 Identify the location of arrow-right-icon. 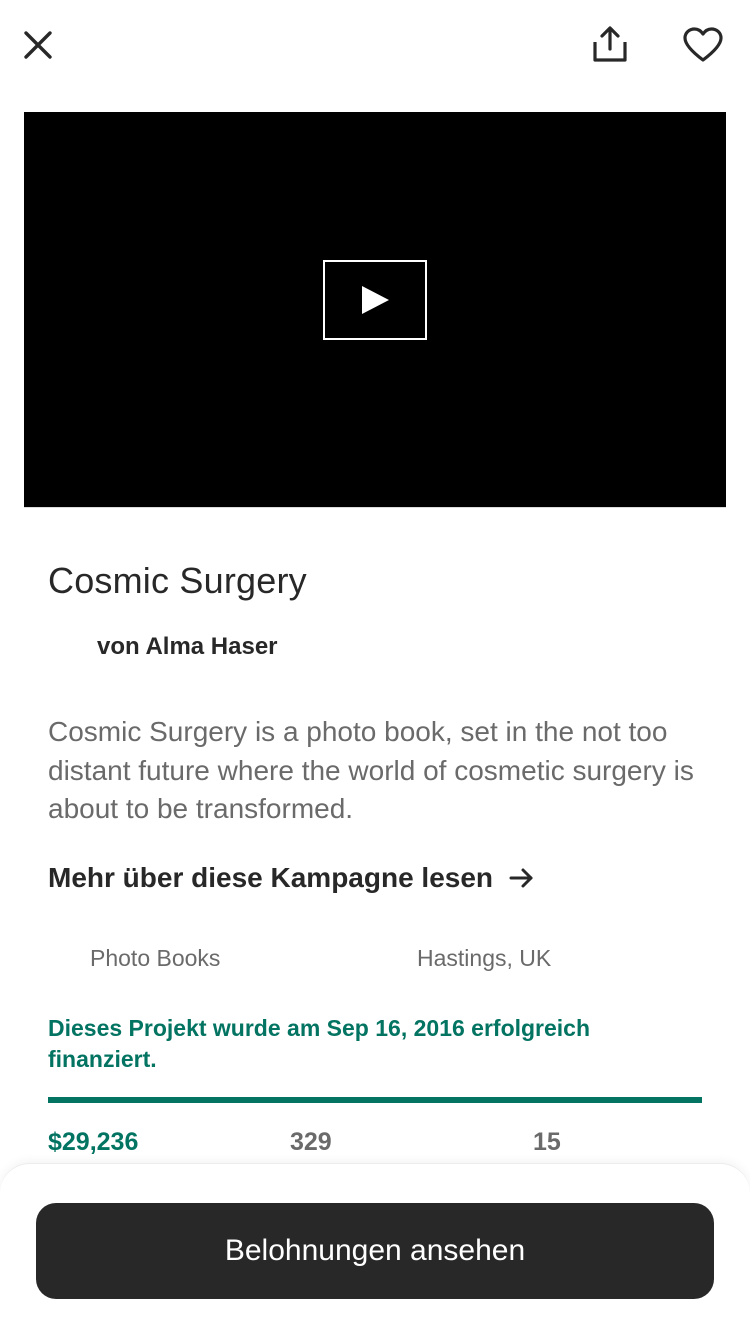
(522, 878).